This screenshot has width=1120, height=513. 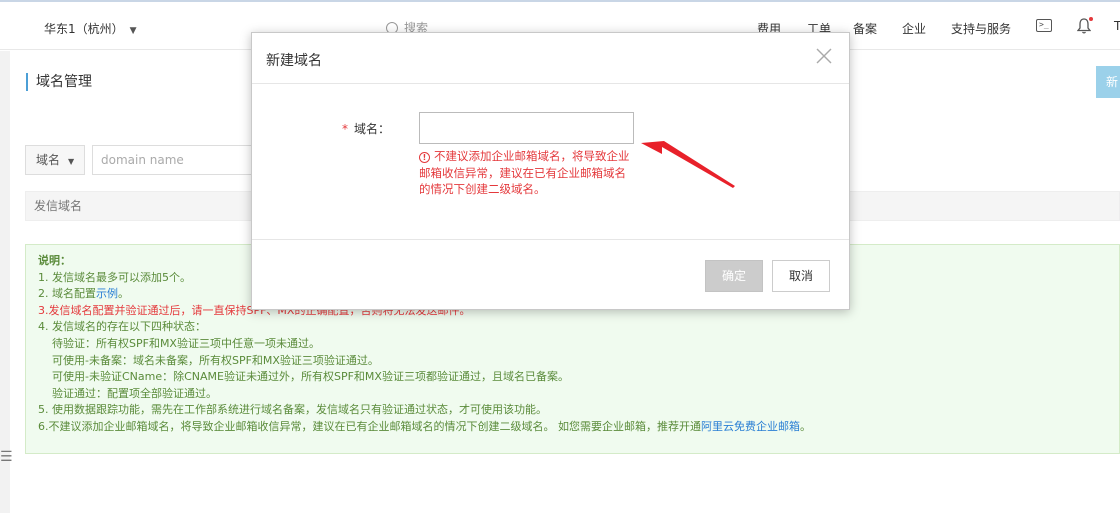 What do you see at coordinates (122, 327) in the screenshot?
I see `note-line: 4. 发信域名的存在以下四种状态：` at bounding box center [122, 327].